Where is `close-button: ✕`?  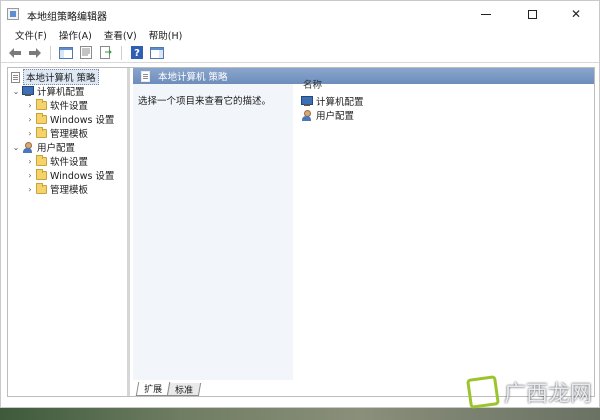 close-button: ✕ is located at coordinates (576, 14).